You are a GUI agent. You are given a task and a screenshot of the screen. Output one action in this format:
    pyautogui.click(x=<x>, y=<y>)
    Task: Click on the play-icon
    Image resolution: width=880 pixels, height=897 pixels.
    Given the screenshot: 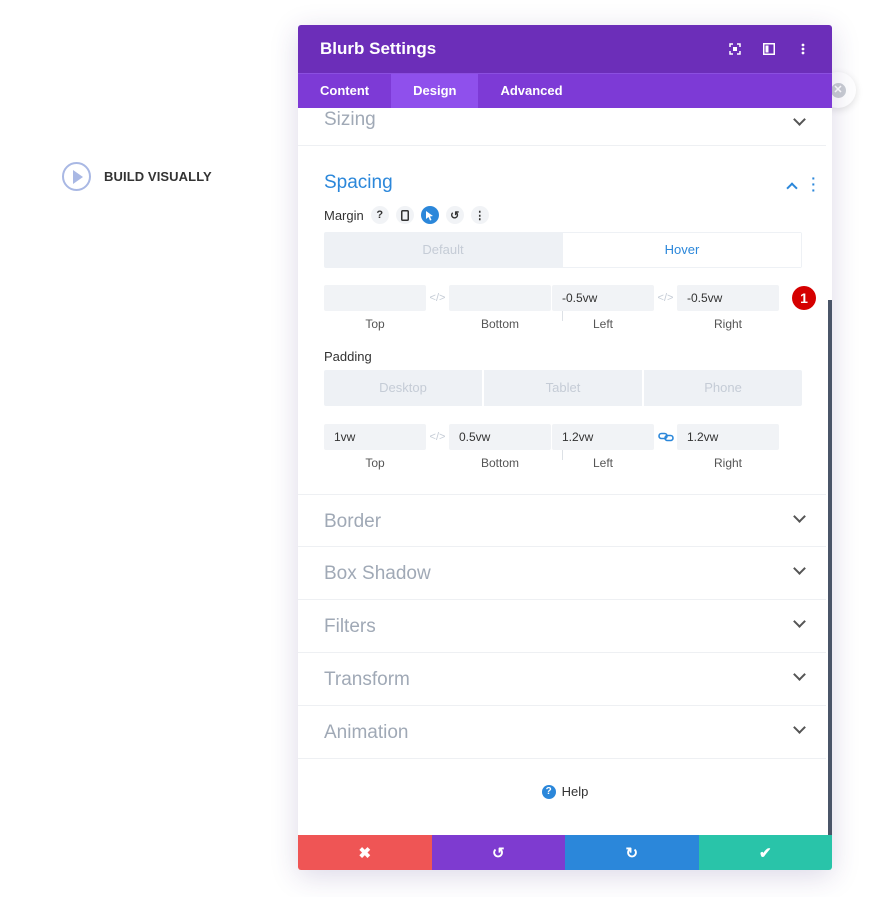 What is the action you would take?
    pyautogui.click(x=76, y=176)
    